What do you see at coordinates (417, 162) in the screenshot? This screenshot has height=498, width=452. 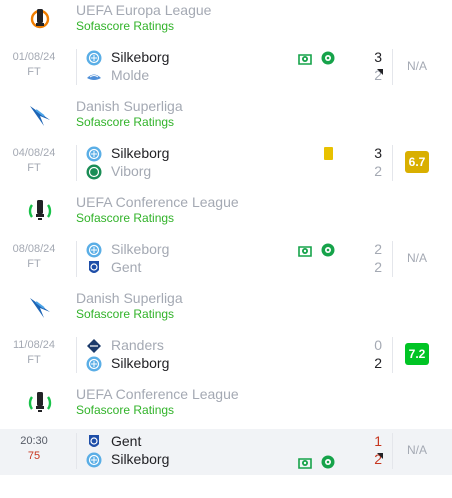 I see `player-rating: 6.7` at bounding box center [417, 162].